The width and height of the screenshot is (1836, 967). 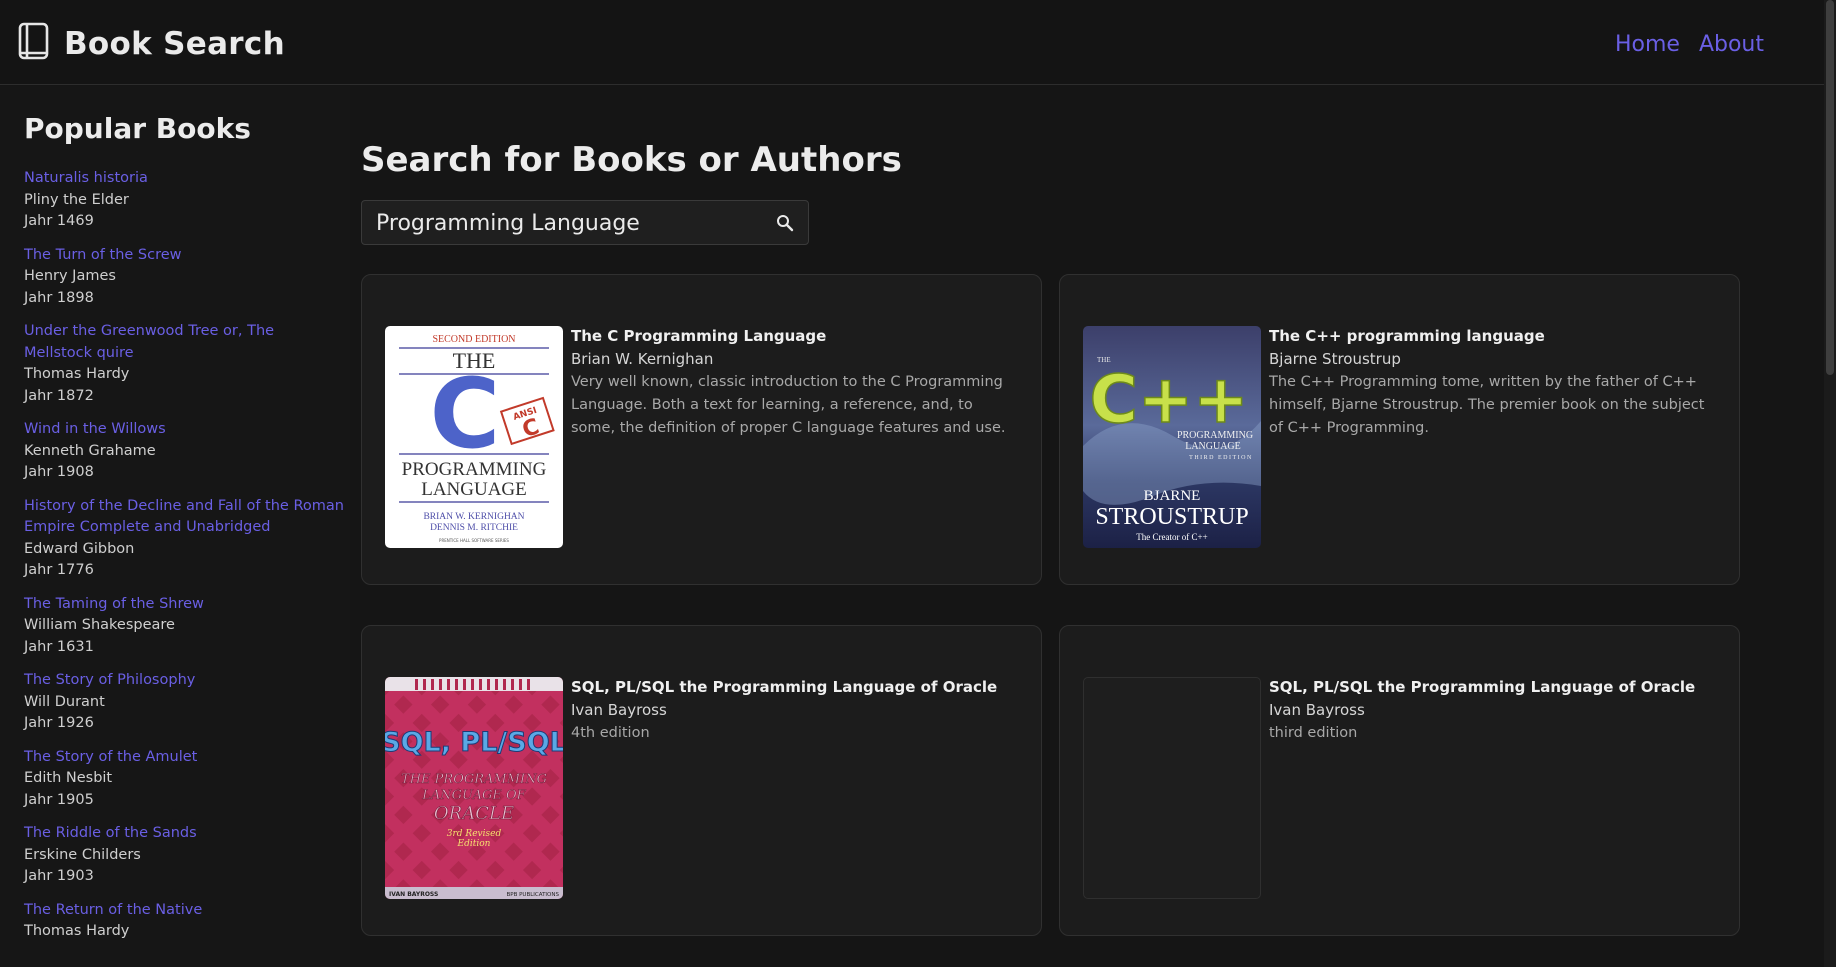 What do you see at coordinates (1172, 788) in the screenshot?
I see `book-cover-placeholder` at bounding box center [1172, 788].